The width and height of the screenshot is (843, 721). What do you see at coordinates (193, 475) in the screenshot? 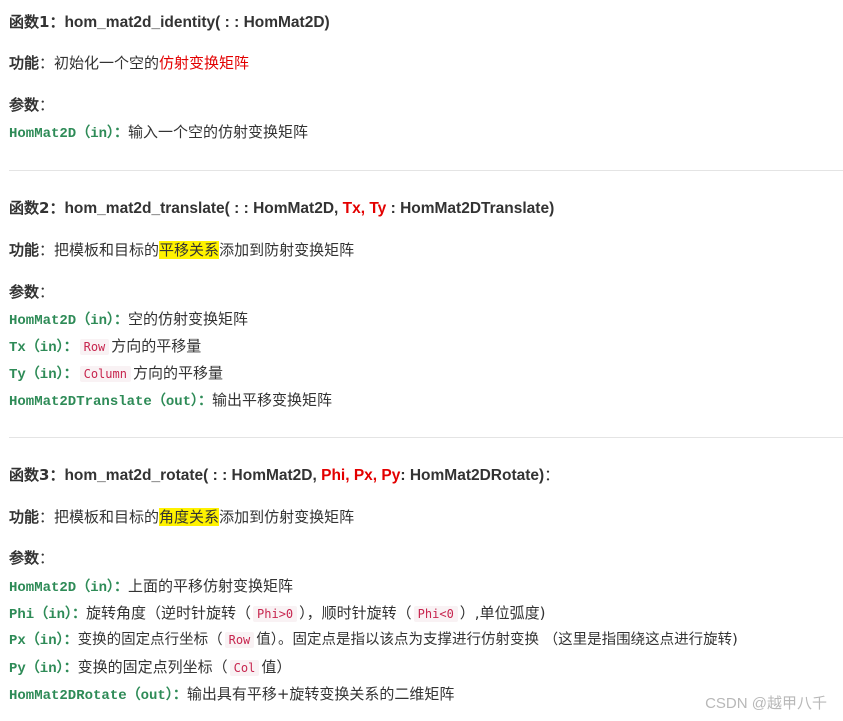
I see `heading-signature-a: hom_mat2d_rotate( : : HomMat2D,` at bounding box center [193, 475].